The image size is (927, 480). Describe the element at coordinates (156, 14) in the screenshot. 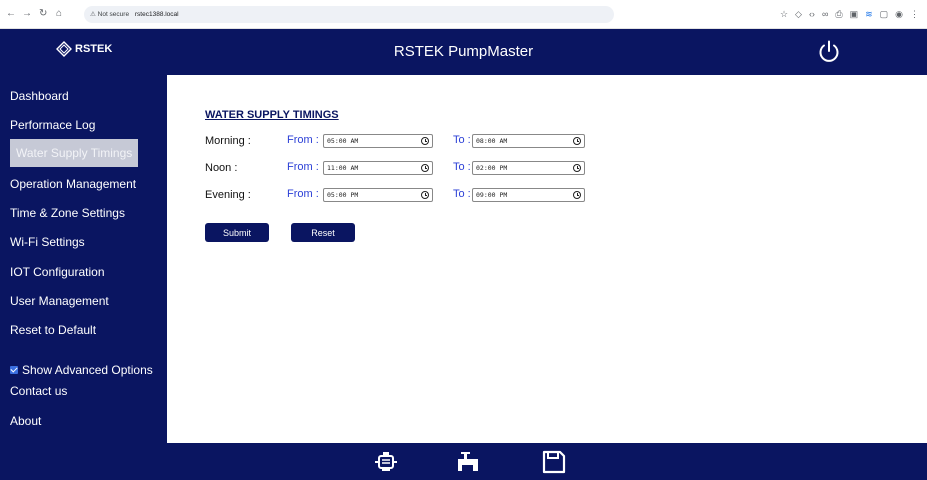

I see `url-text: rstec1388.local` at that location.